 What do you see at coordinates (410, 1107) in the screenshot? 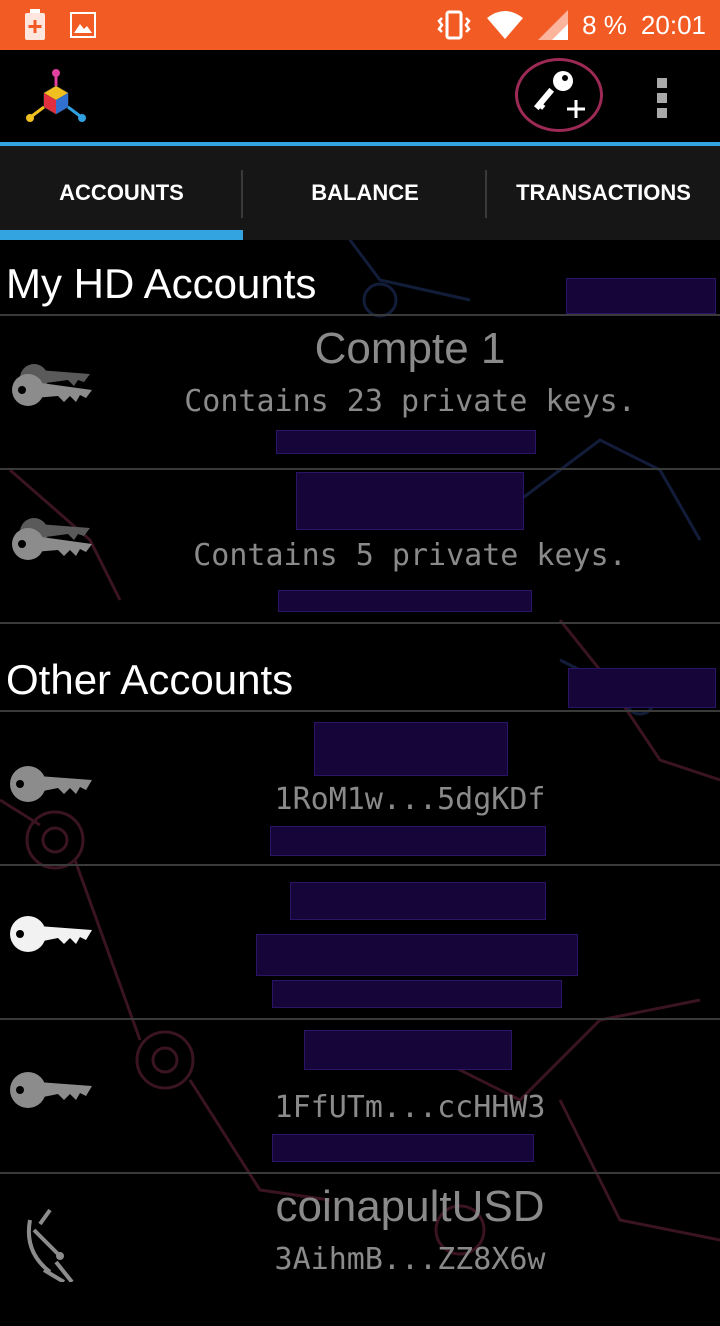
I see `account-address: 1FfUTm...ccHHW3` at bounding box center [410, 1107].